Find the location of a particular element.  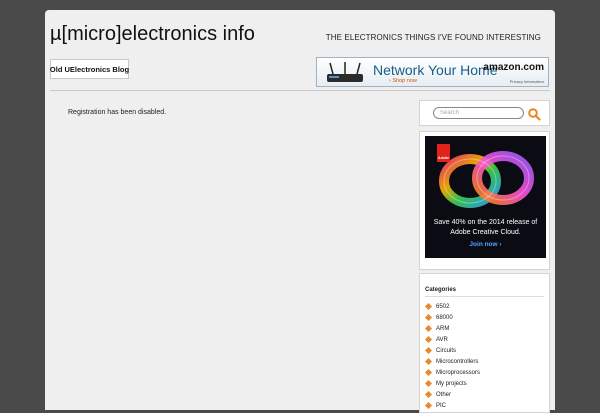

registration-message: Registration has been disabled. is located at coordinates (117, 112).